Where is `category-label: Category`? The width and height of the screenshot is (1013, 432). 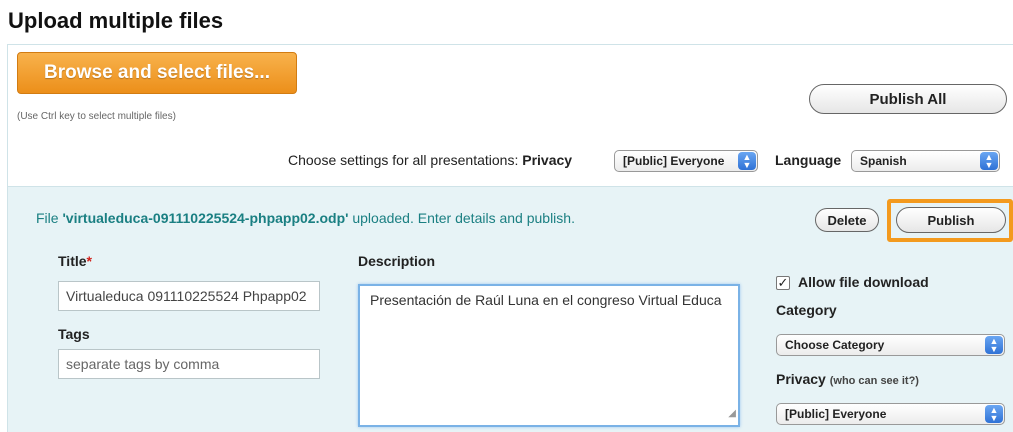
category-label: Category is located at coordinates (806, 310).